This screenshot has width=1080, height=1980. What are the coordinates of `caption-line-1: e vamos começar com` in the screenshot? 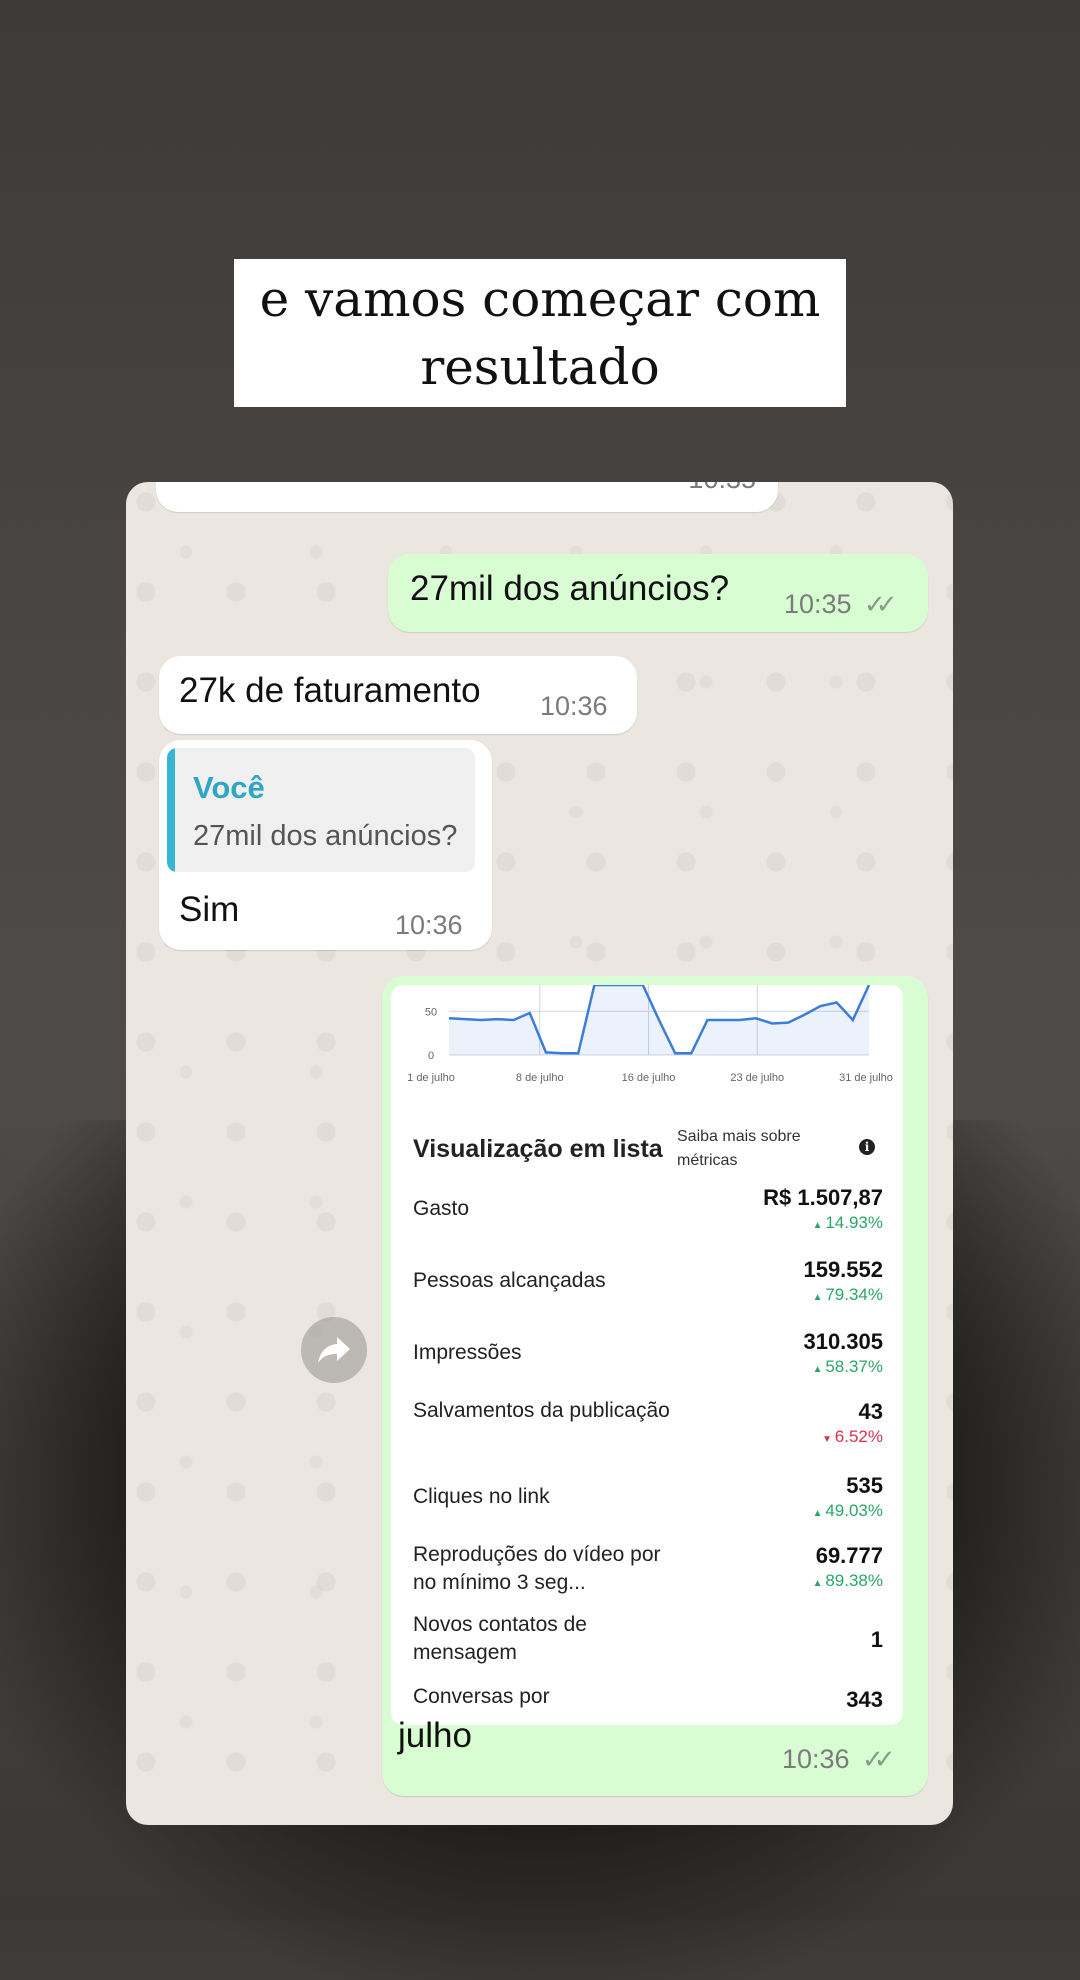 It's located at (540, 299).